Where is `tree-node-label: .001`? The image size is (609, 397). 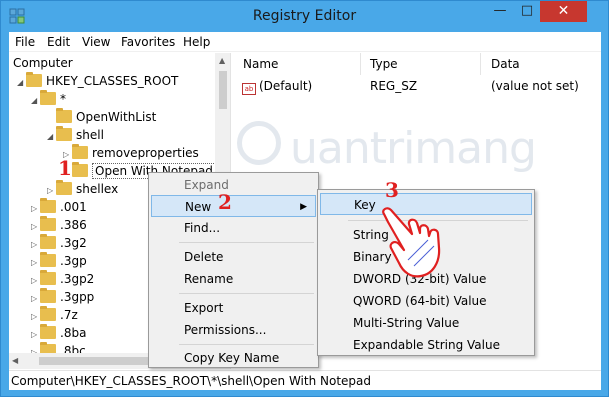
tree-node-label: .001 is located at coordinates (73, 207).